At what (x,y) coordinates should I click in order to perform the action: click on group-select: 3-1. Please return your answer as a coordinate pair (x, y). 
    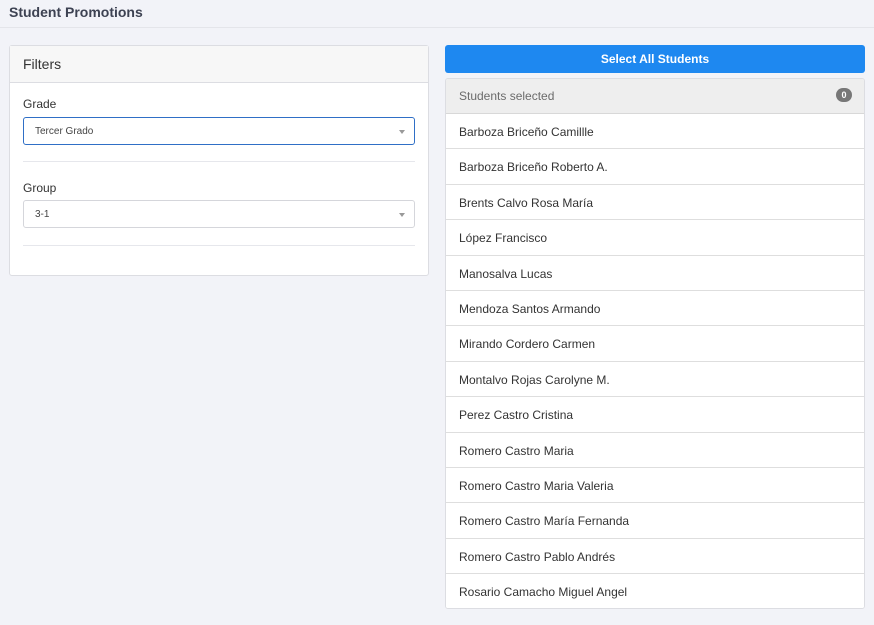
    Looking at the image, I should click on (219, 214).